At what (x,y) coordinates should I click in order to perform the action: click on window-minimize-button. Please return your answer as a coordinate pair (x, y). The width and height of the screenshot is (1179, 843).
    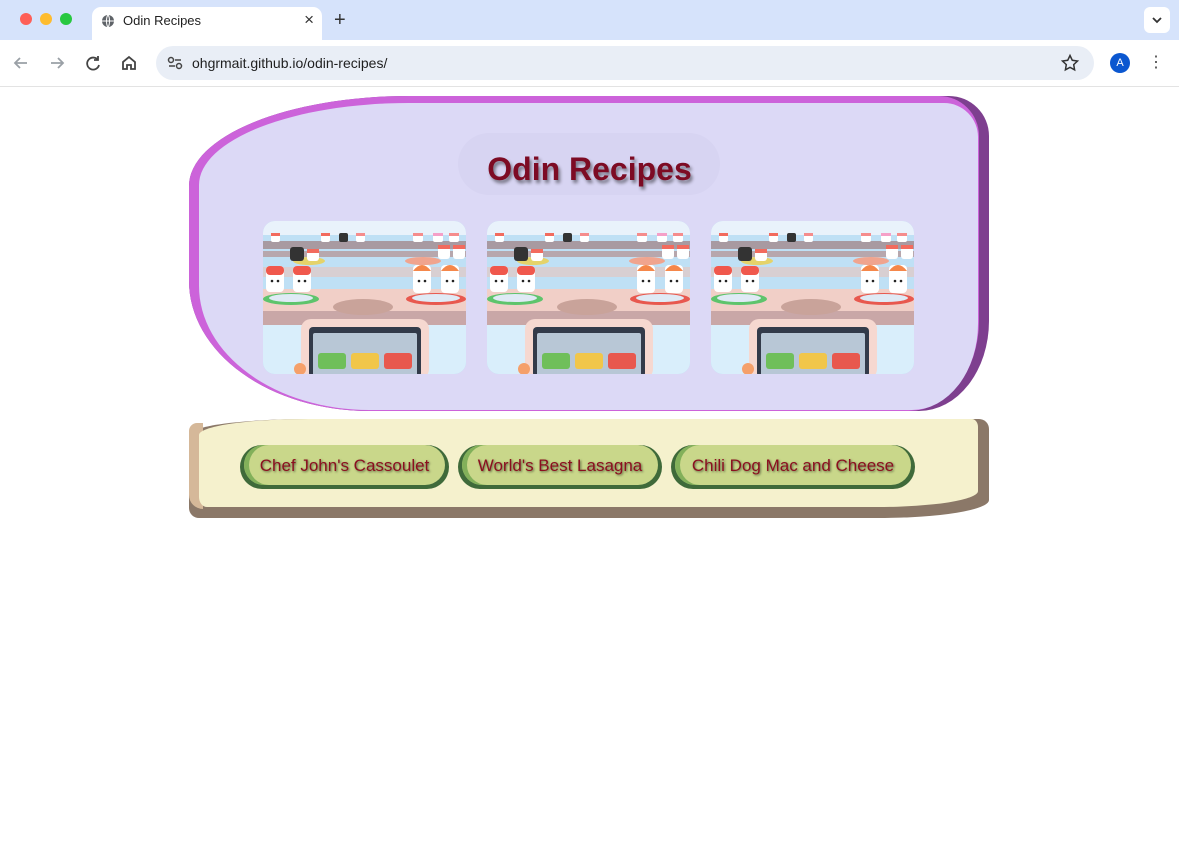
    Looking at the image, I should click on (46, 19).